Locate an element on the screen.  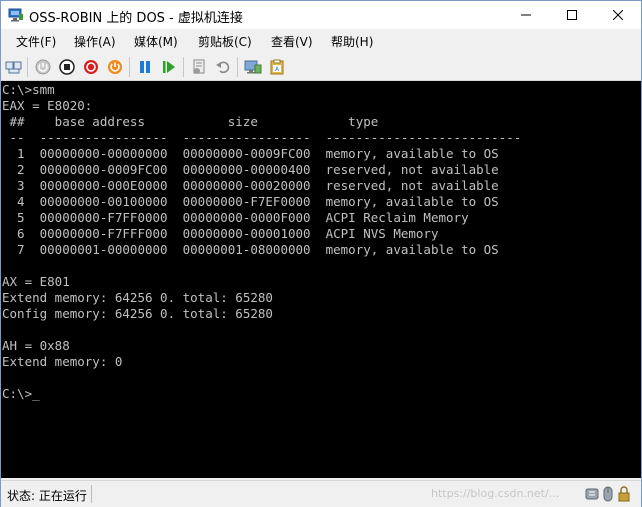
revert-icon is located at coordinates (223, 67).